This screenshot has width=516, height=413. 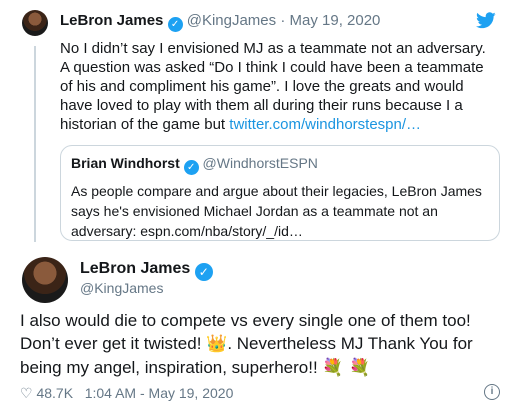 What do you see at coordinates (111, 20) in the screenshot?
I see `original-author-name: LeBron James` at bounding box center [111, 20].